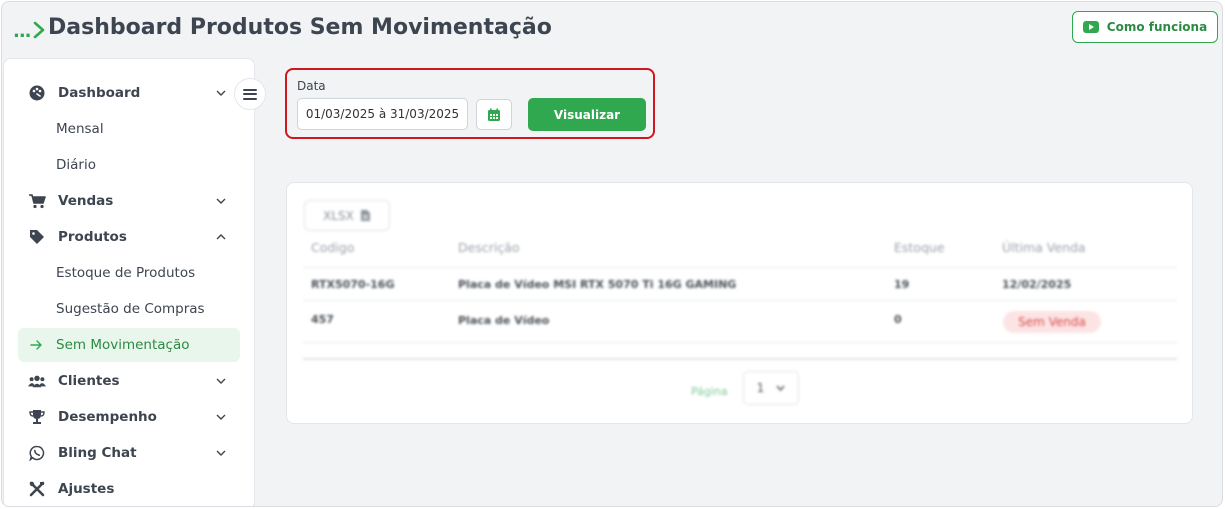 This screenshot has width=1225, height=509. What do you see at coordinates (97, 453) in the screenshot?
I see `sidebar-item-label: Bling Chat` at bounding box center [97, 453].